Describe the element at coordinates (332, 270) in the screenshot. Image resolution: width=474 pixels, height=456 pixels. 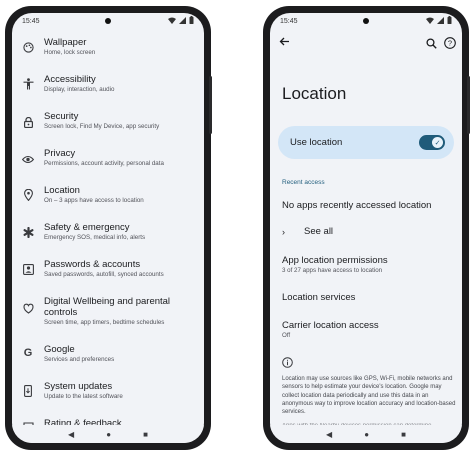
I see `app-permissions-subtitle: 3 of 27 apps have access to location` at that location.